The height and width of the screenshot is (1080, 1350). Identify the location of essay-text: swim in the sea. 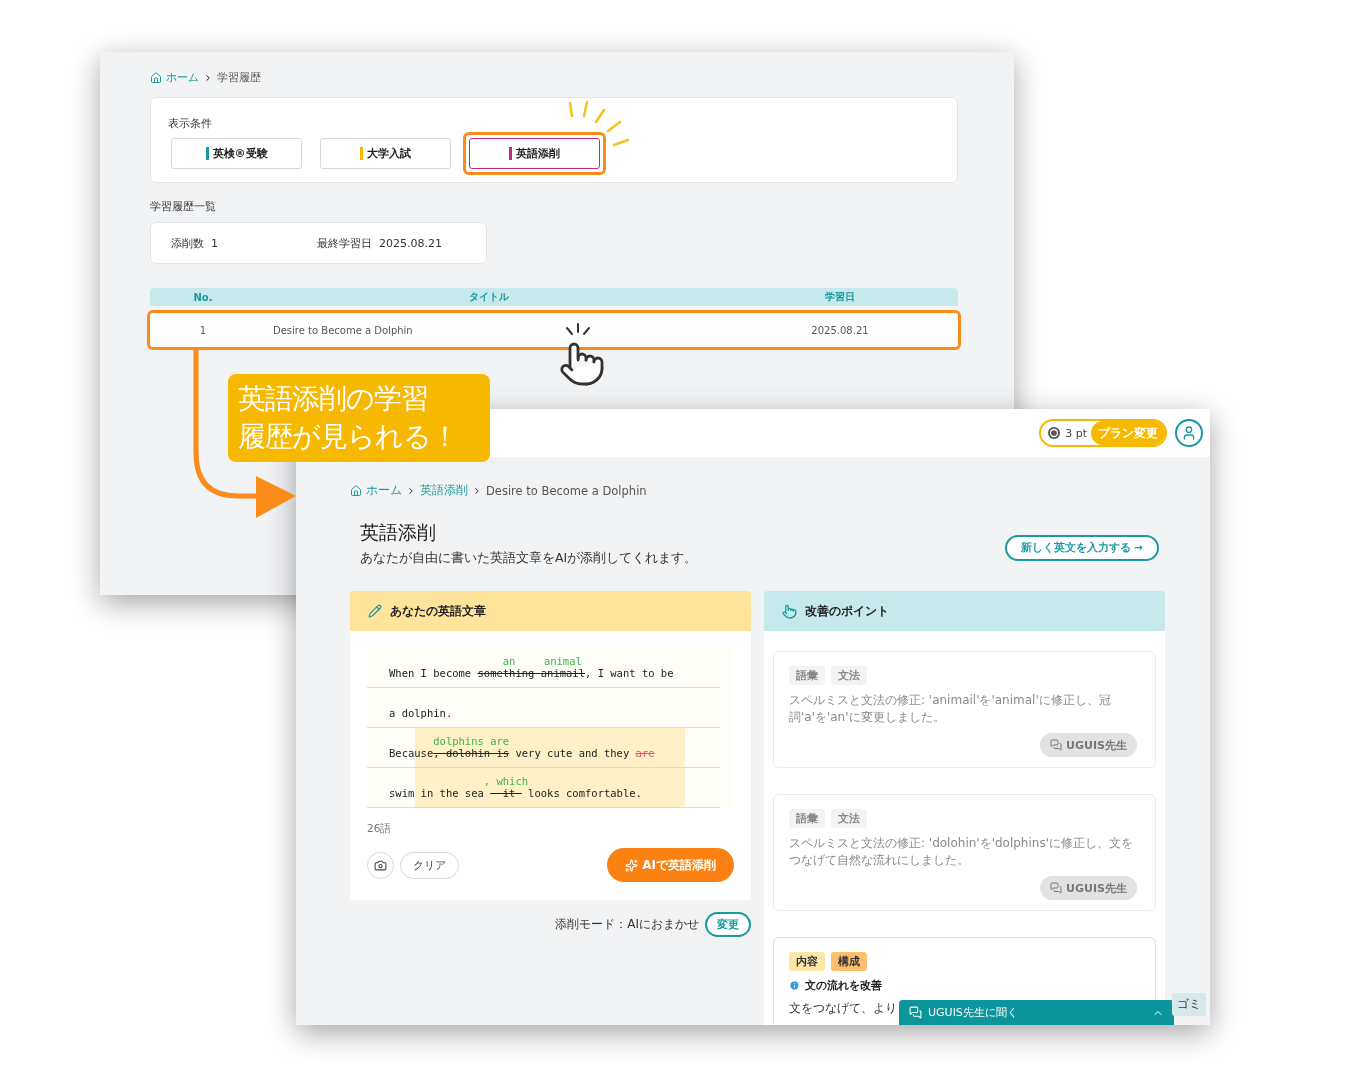
(436, 793).